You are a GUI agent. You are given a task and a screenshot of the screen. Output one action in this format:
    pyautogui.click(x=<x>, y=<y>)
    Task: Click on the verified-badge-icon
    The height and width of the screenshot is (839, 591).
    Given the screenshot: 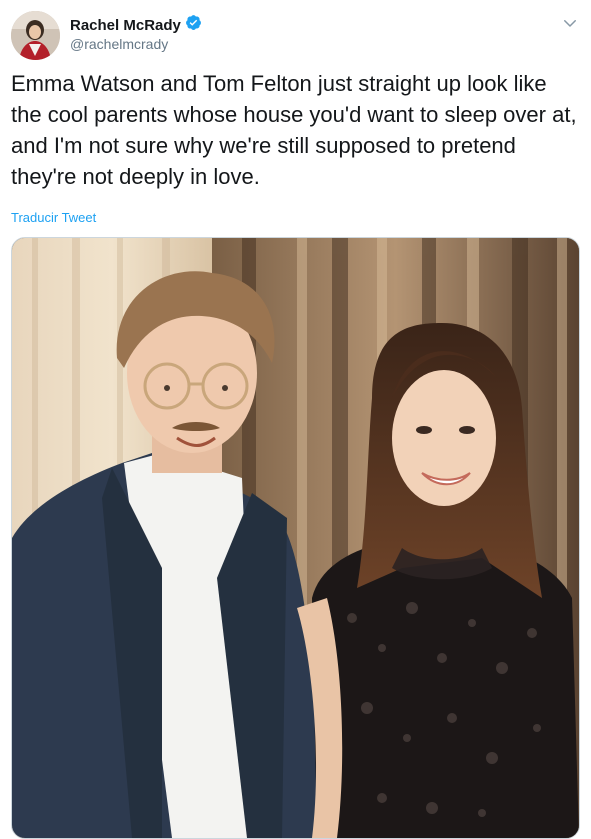 What is the action you would take?
    pyautogui.click(x=193, y=25)
    